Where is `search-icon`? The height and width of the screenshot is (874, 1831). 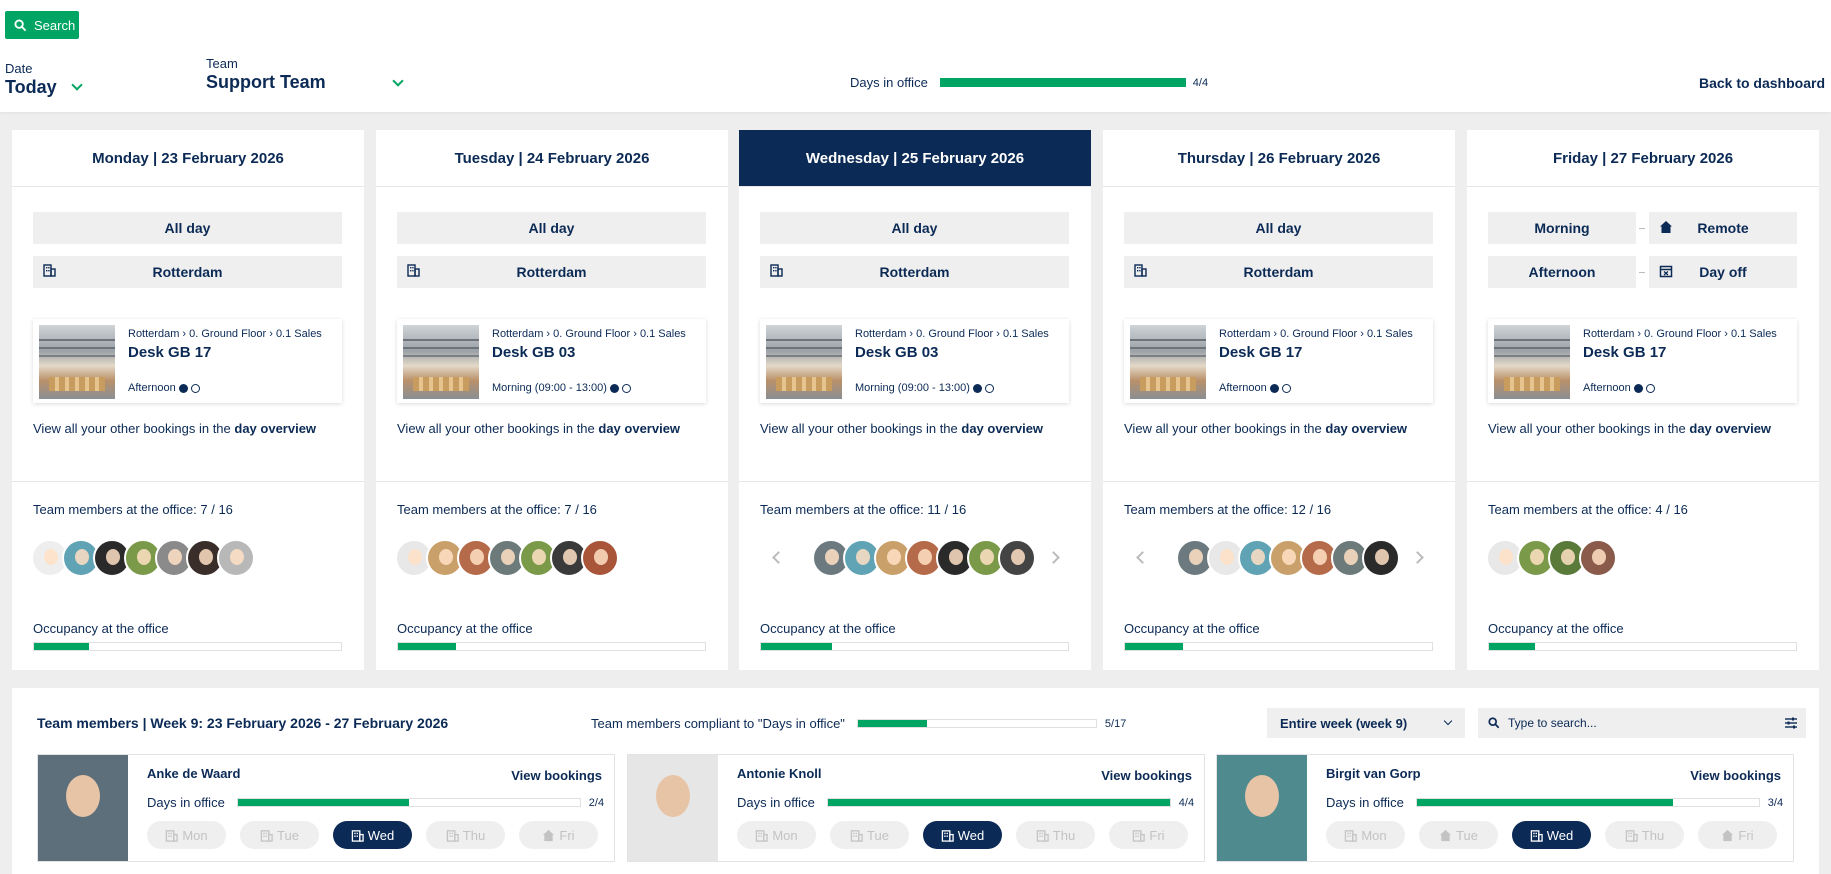
search-icon is located at coordinates (20, 24).